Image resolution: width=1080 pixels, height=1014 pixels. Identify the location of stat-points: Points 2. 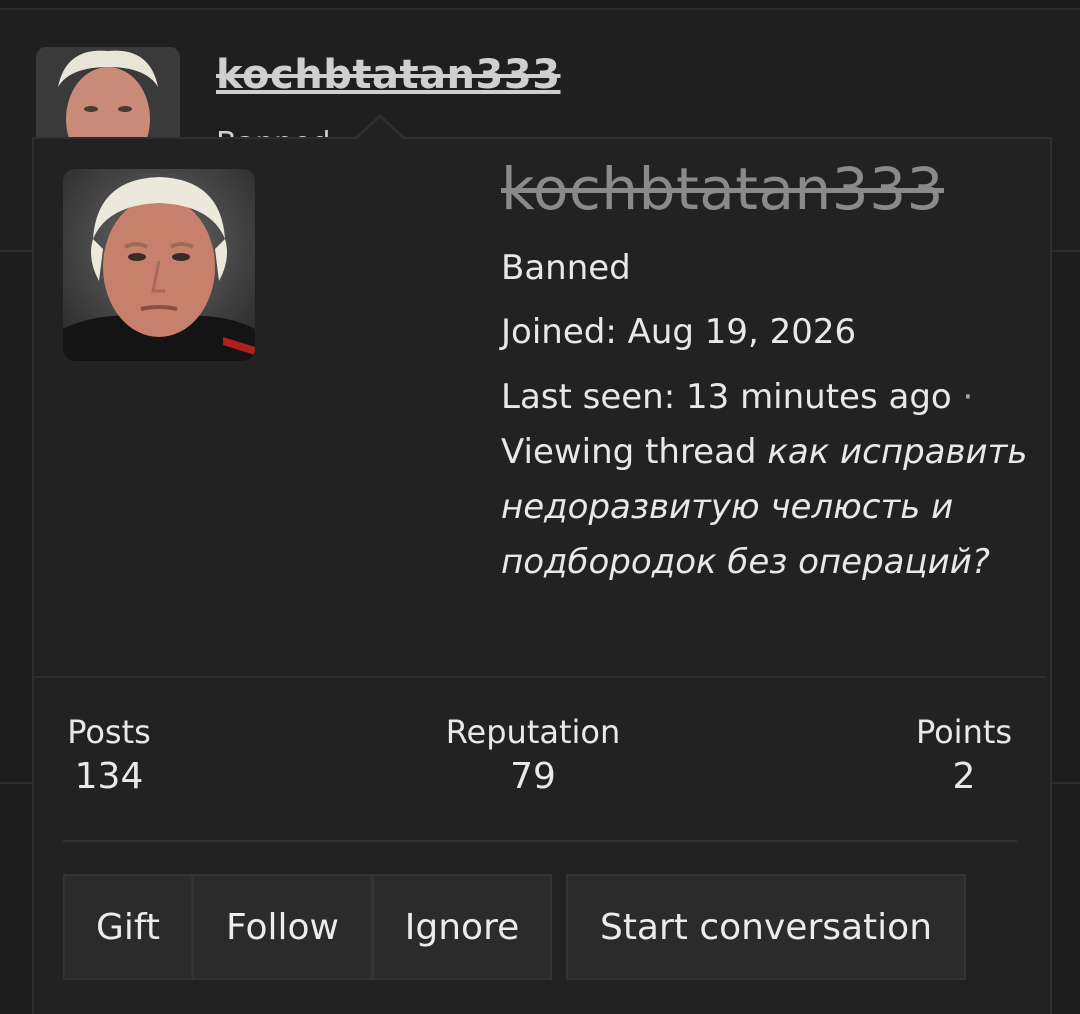
(964, 757).